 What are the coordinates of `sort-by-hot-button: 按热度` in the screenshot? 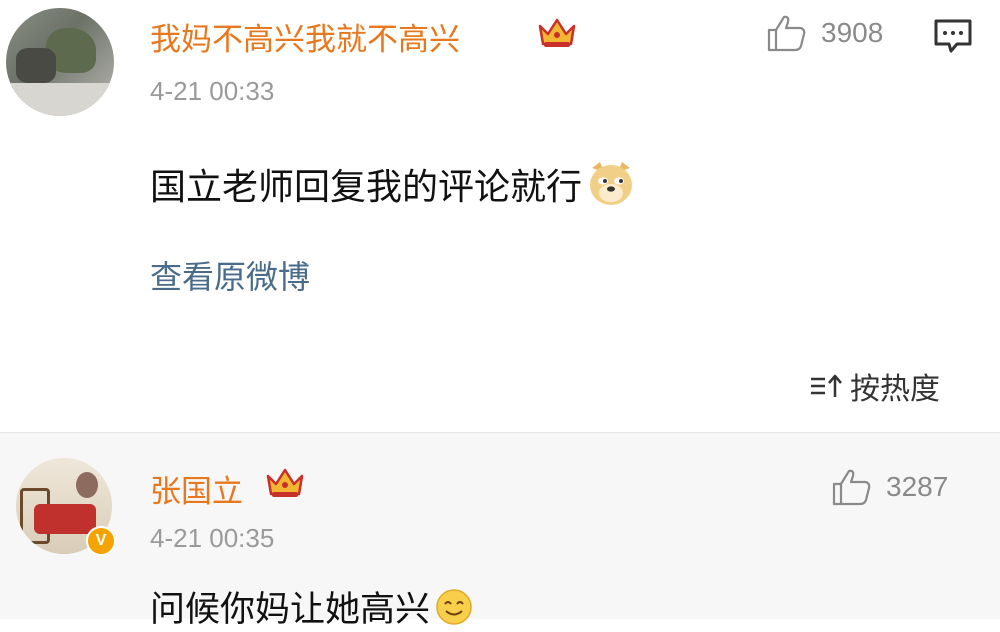 It's located at (874, 386).